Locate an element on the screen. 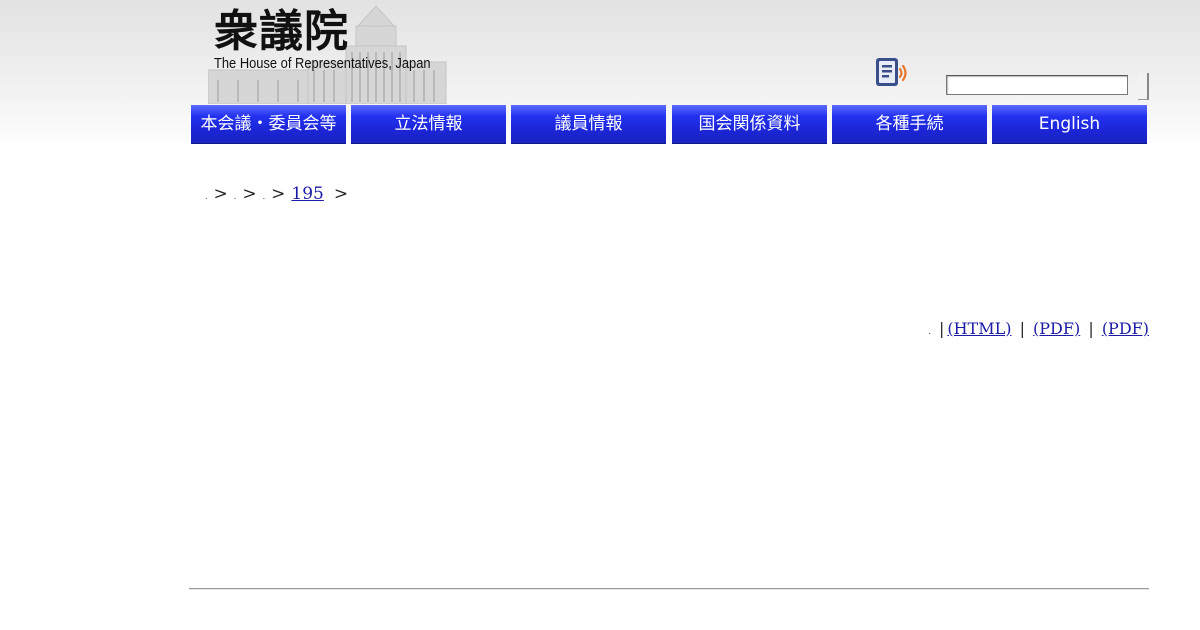 The width and height of the screenshot is (1200, 630). html-link: (HTML) is located at coordinates (979, 328).